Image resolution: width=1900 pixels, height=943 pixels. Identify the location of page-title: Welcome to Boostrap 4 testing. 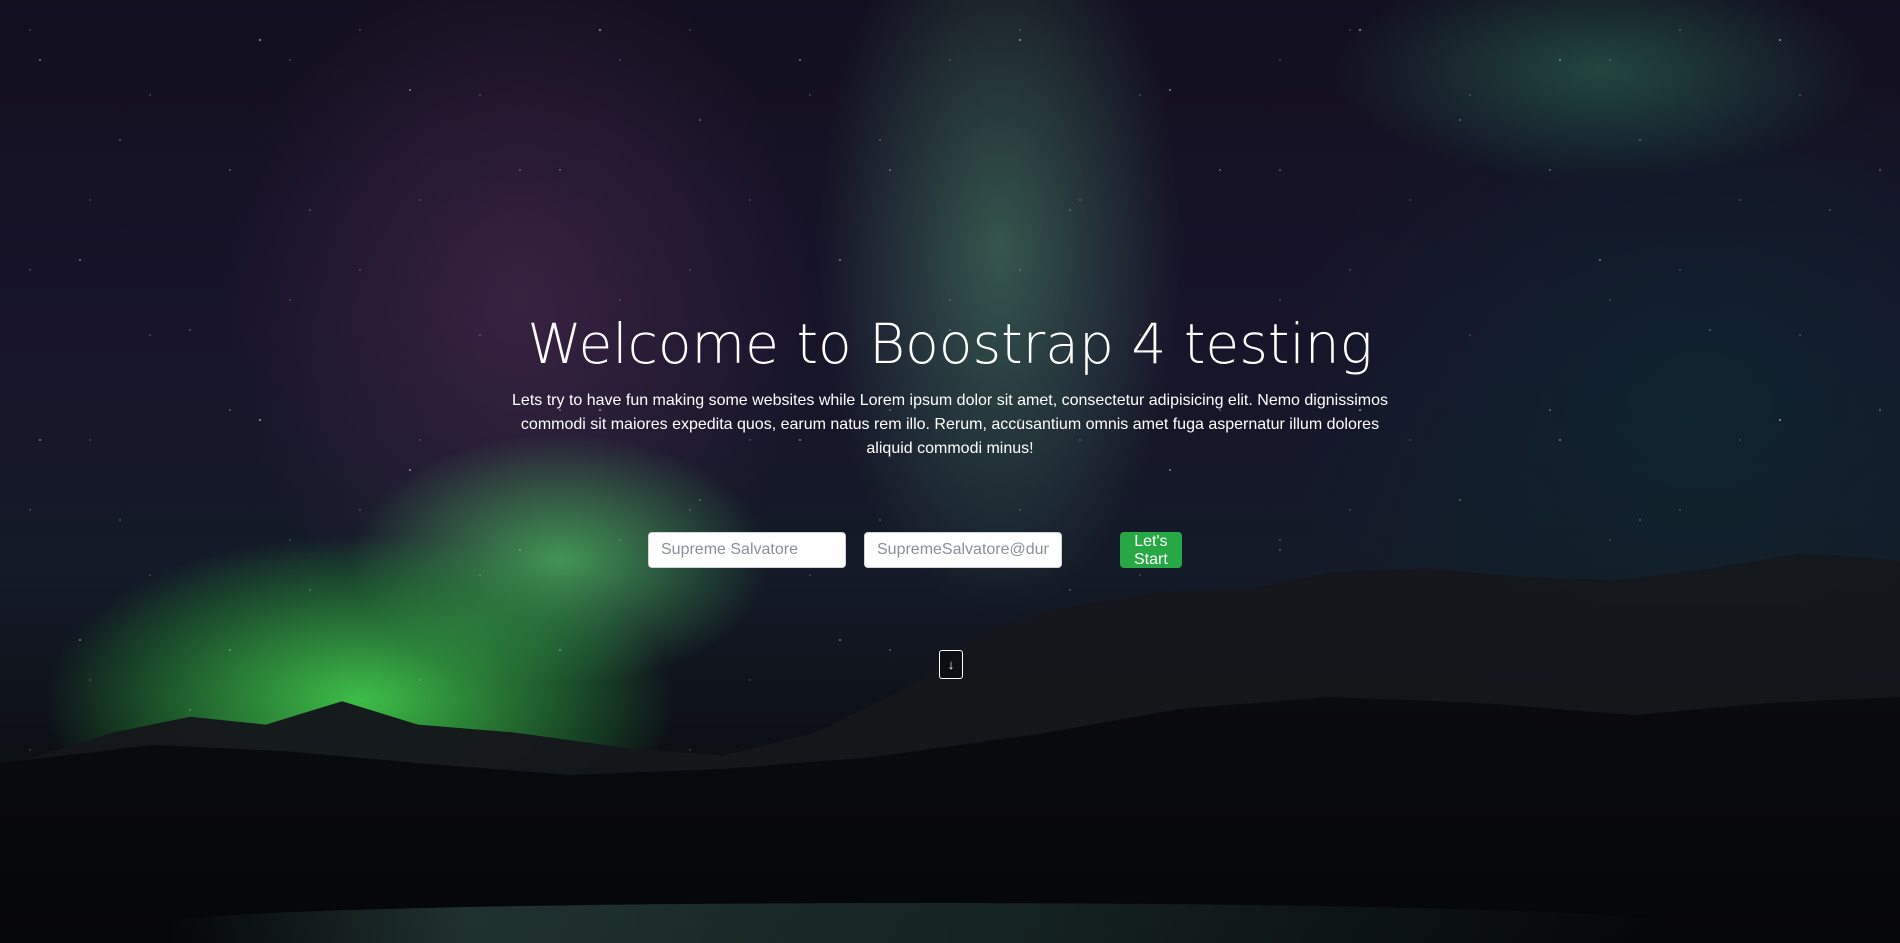
(950, 344).